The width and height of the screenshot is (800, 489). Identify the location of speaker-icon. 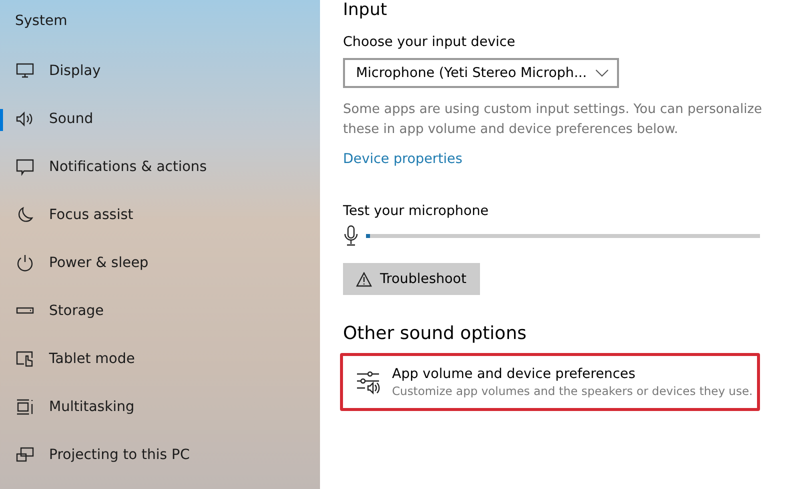
(25, 119).